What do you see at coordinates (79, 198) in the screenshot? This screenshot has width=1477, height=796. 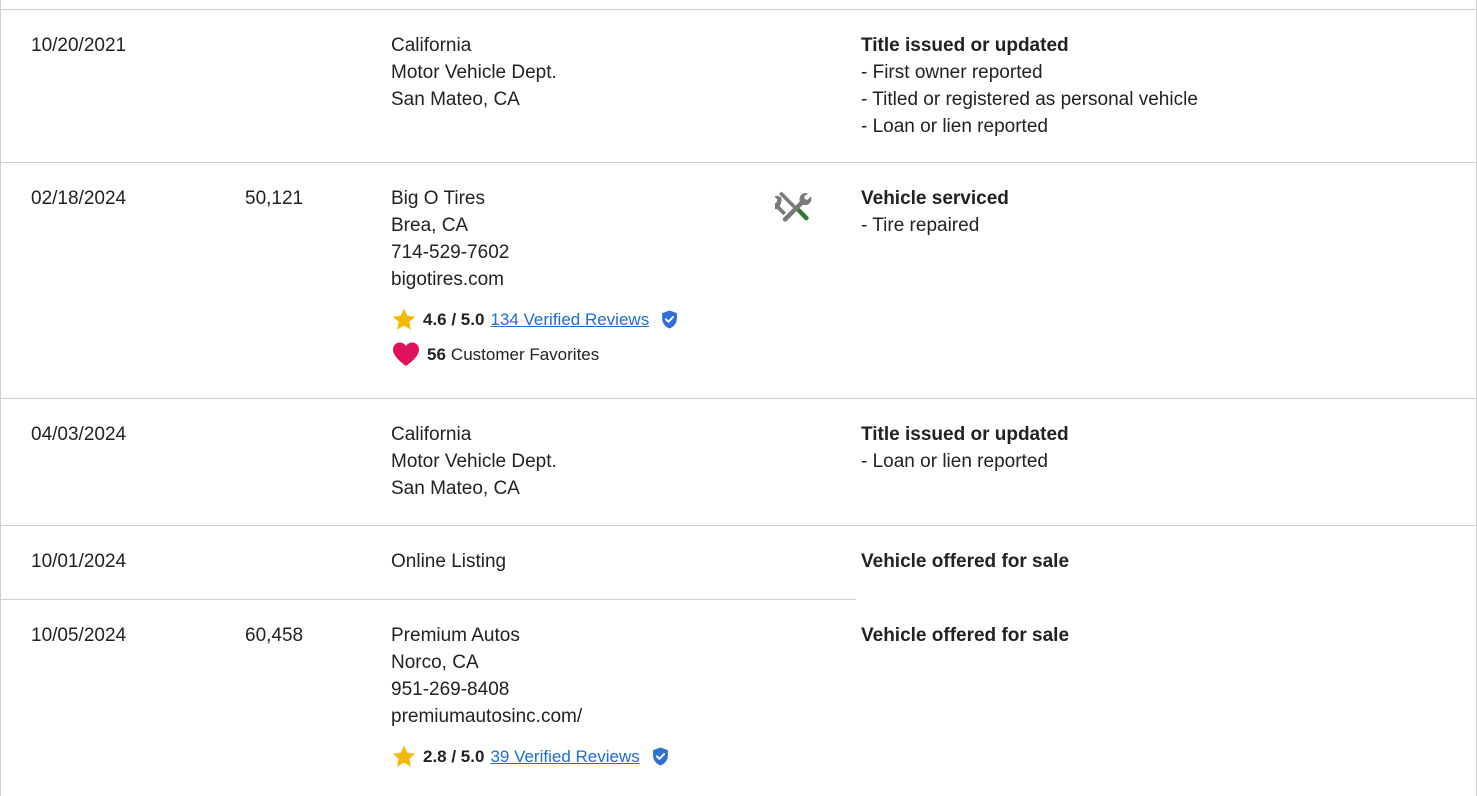 I see `record-date: 02/18/2024` at bounding box center [79, 198].